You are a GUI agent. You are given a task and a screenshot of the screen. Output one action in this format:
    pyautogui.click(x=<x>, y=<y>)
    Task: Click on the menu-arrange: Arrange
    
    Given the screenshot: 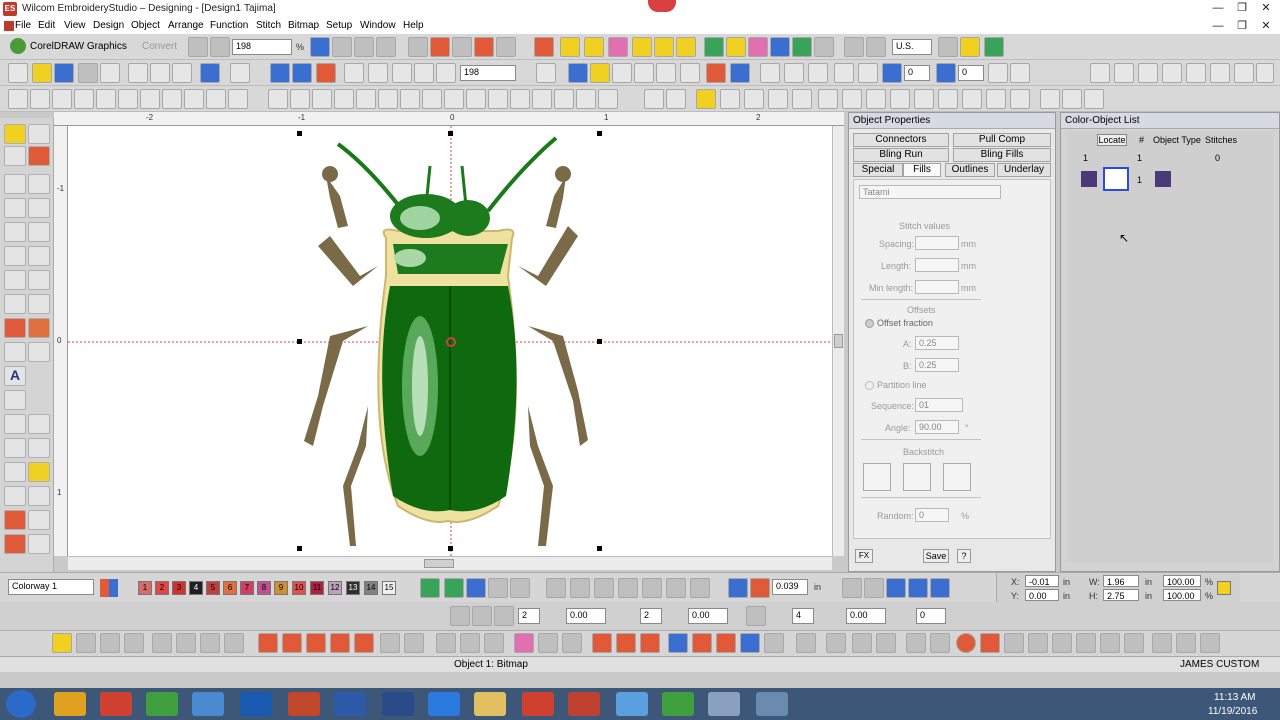 What is the action you would take?
    pyautogui.click(x=186, y=25)
    